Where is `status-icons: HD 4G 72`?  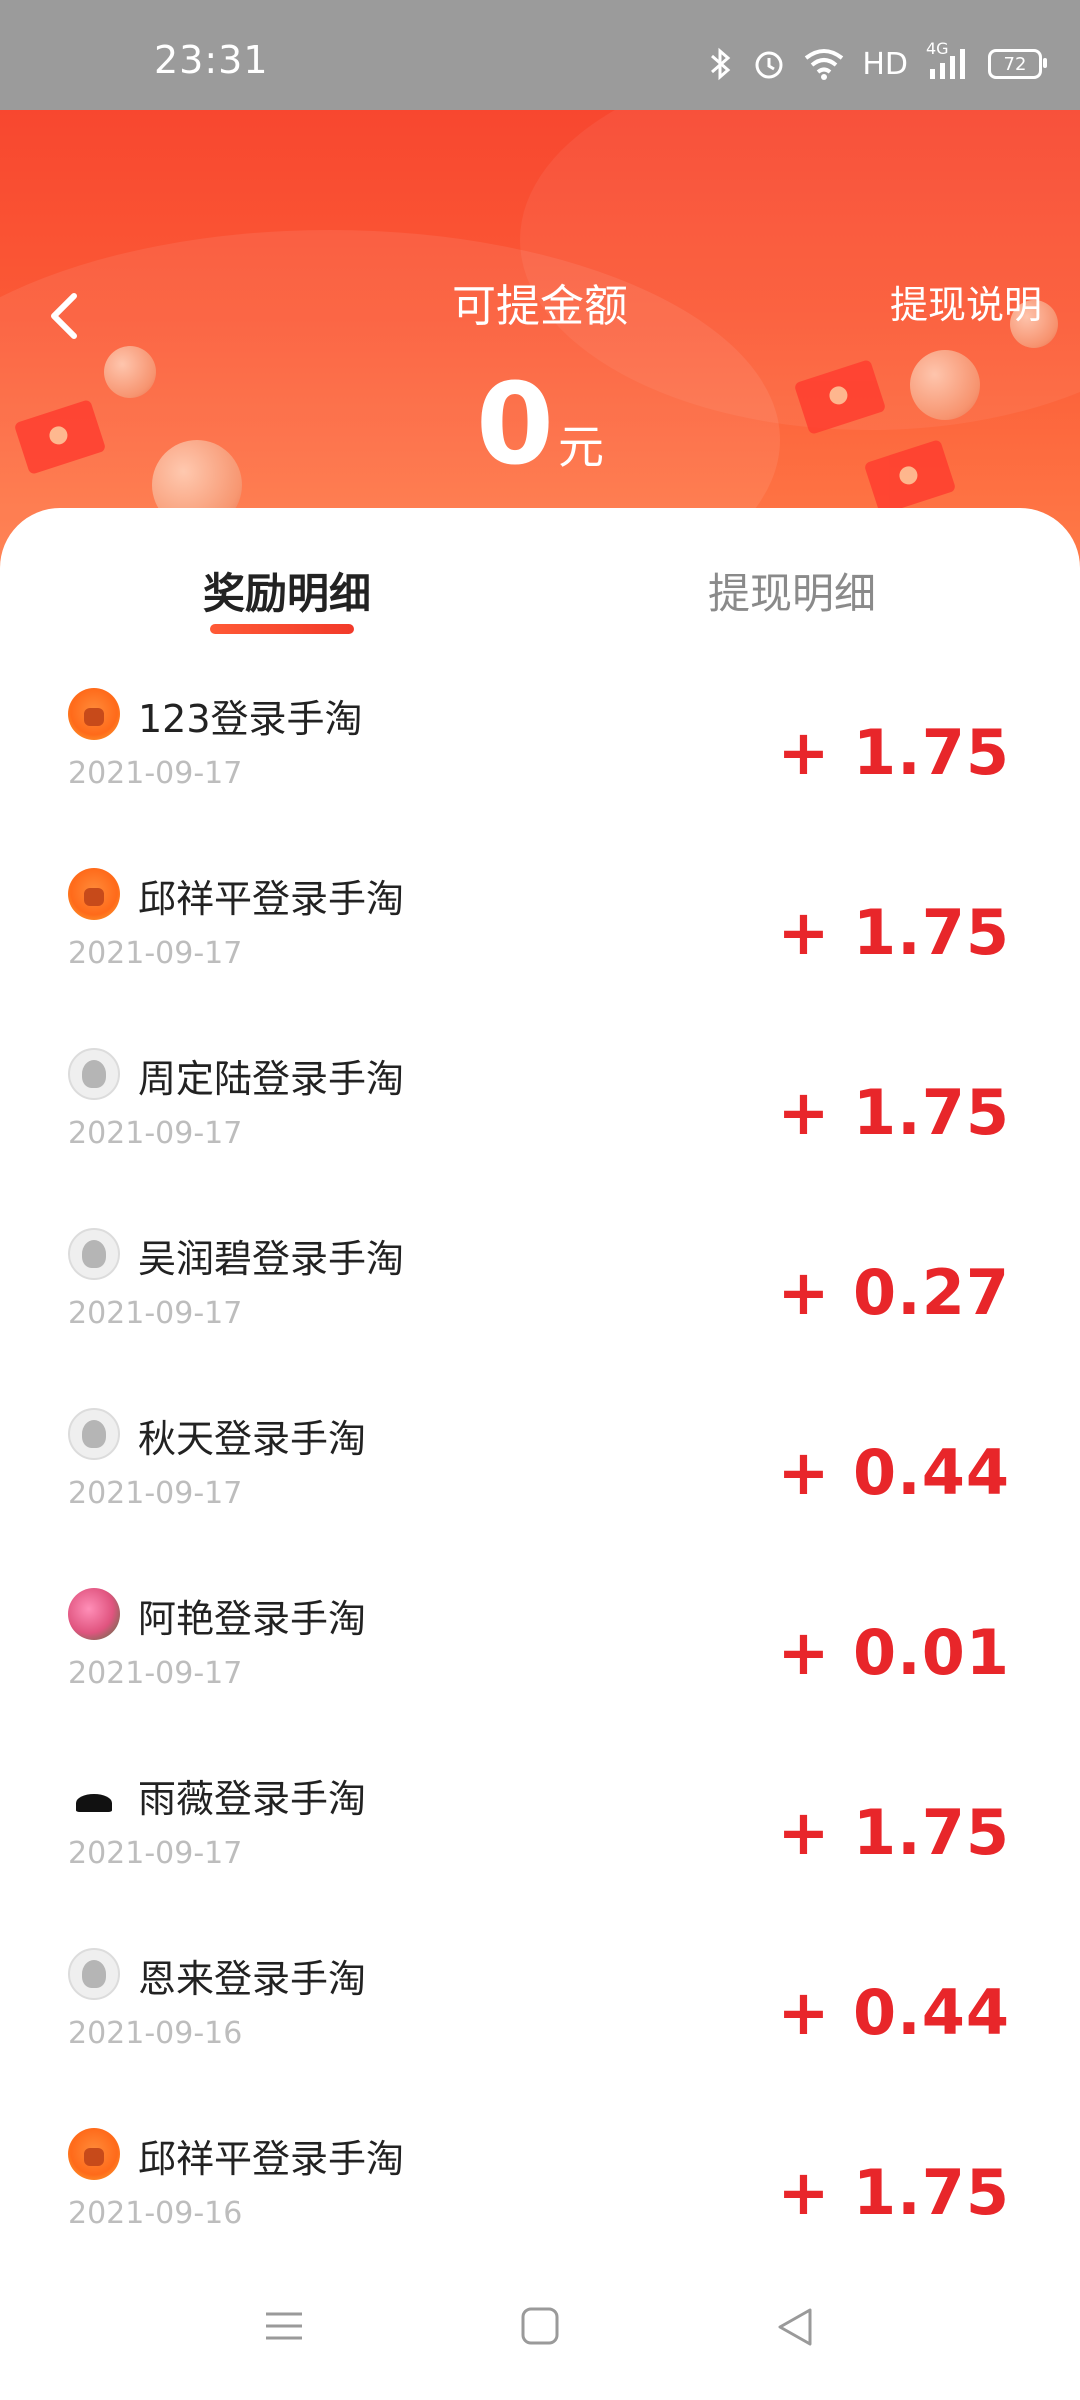 status-icons: HD 4G 72 is located at coordinates (877, 61).